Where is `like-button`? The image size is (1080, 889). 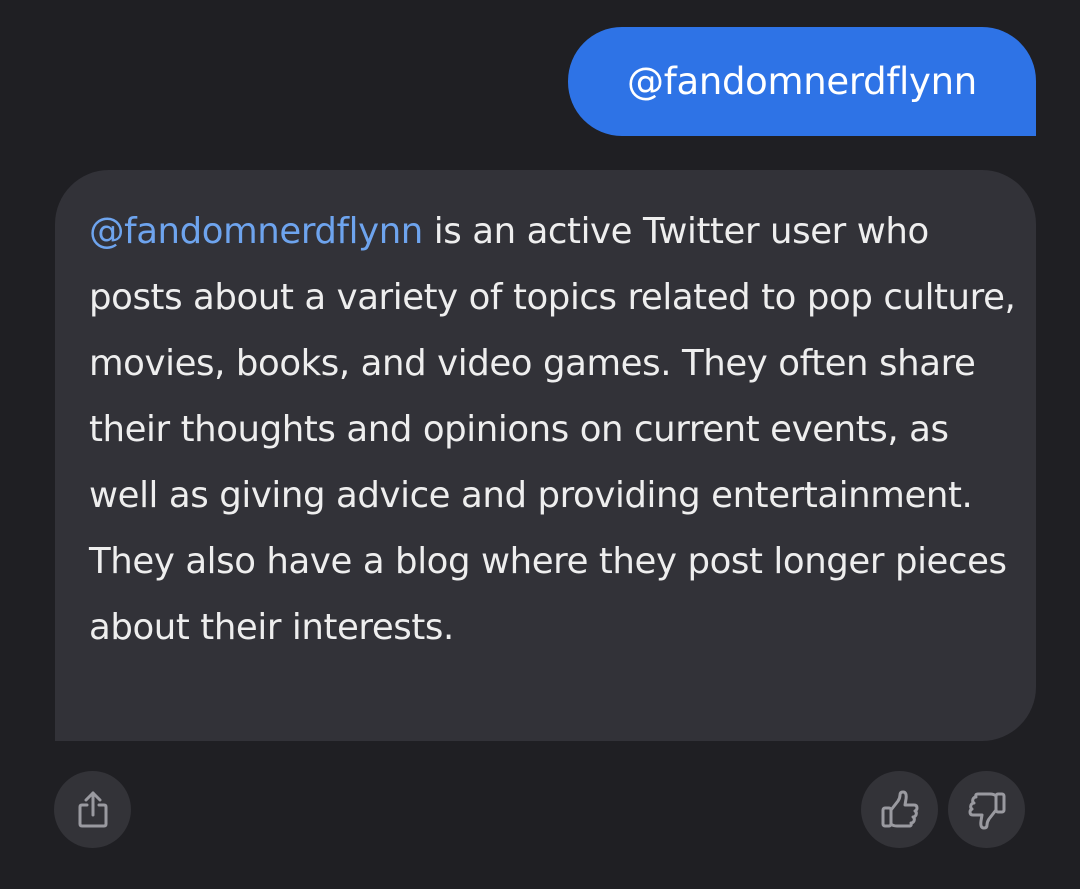 like-button is located at coordinates (899, 809).